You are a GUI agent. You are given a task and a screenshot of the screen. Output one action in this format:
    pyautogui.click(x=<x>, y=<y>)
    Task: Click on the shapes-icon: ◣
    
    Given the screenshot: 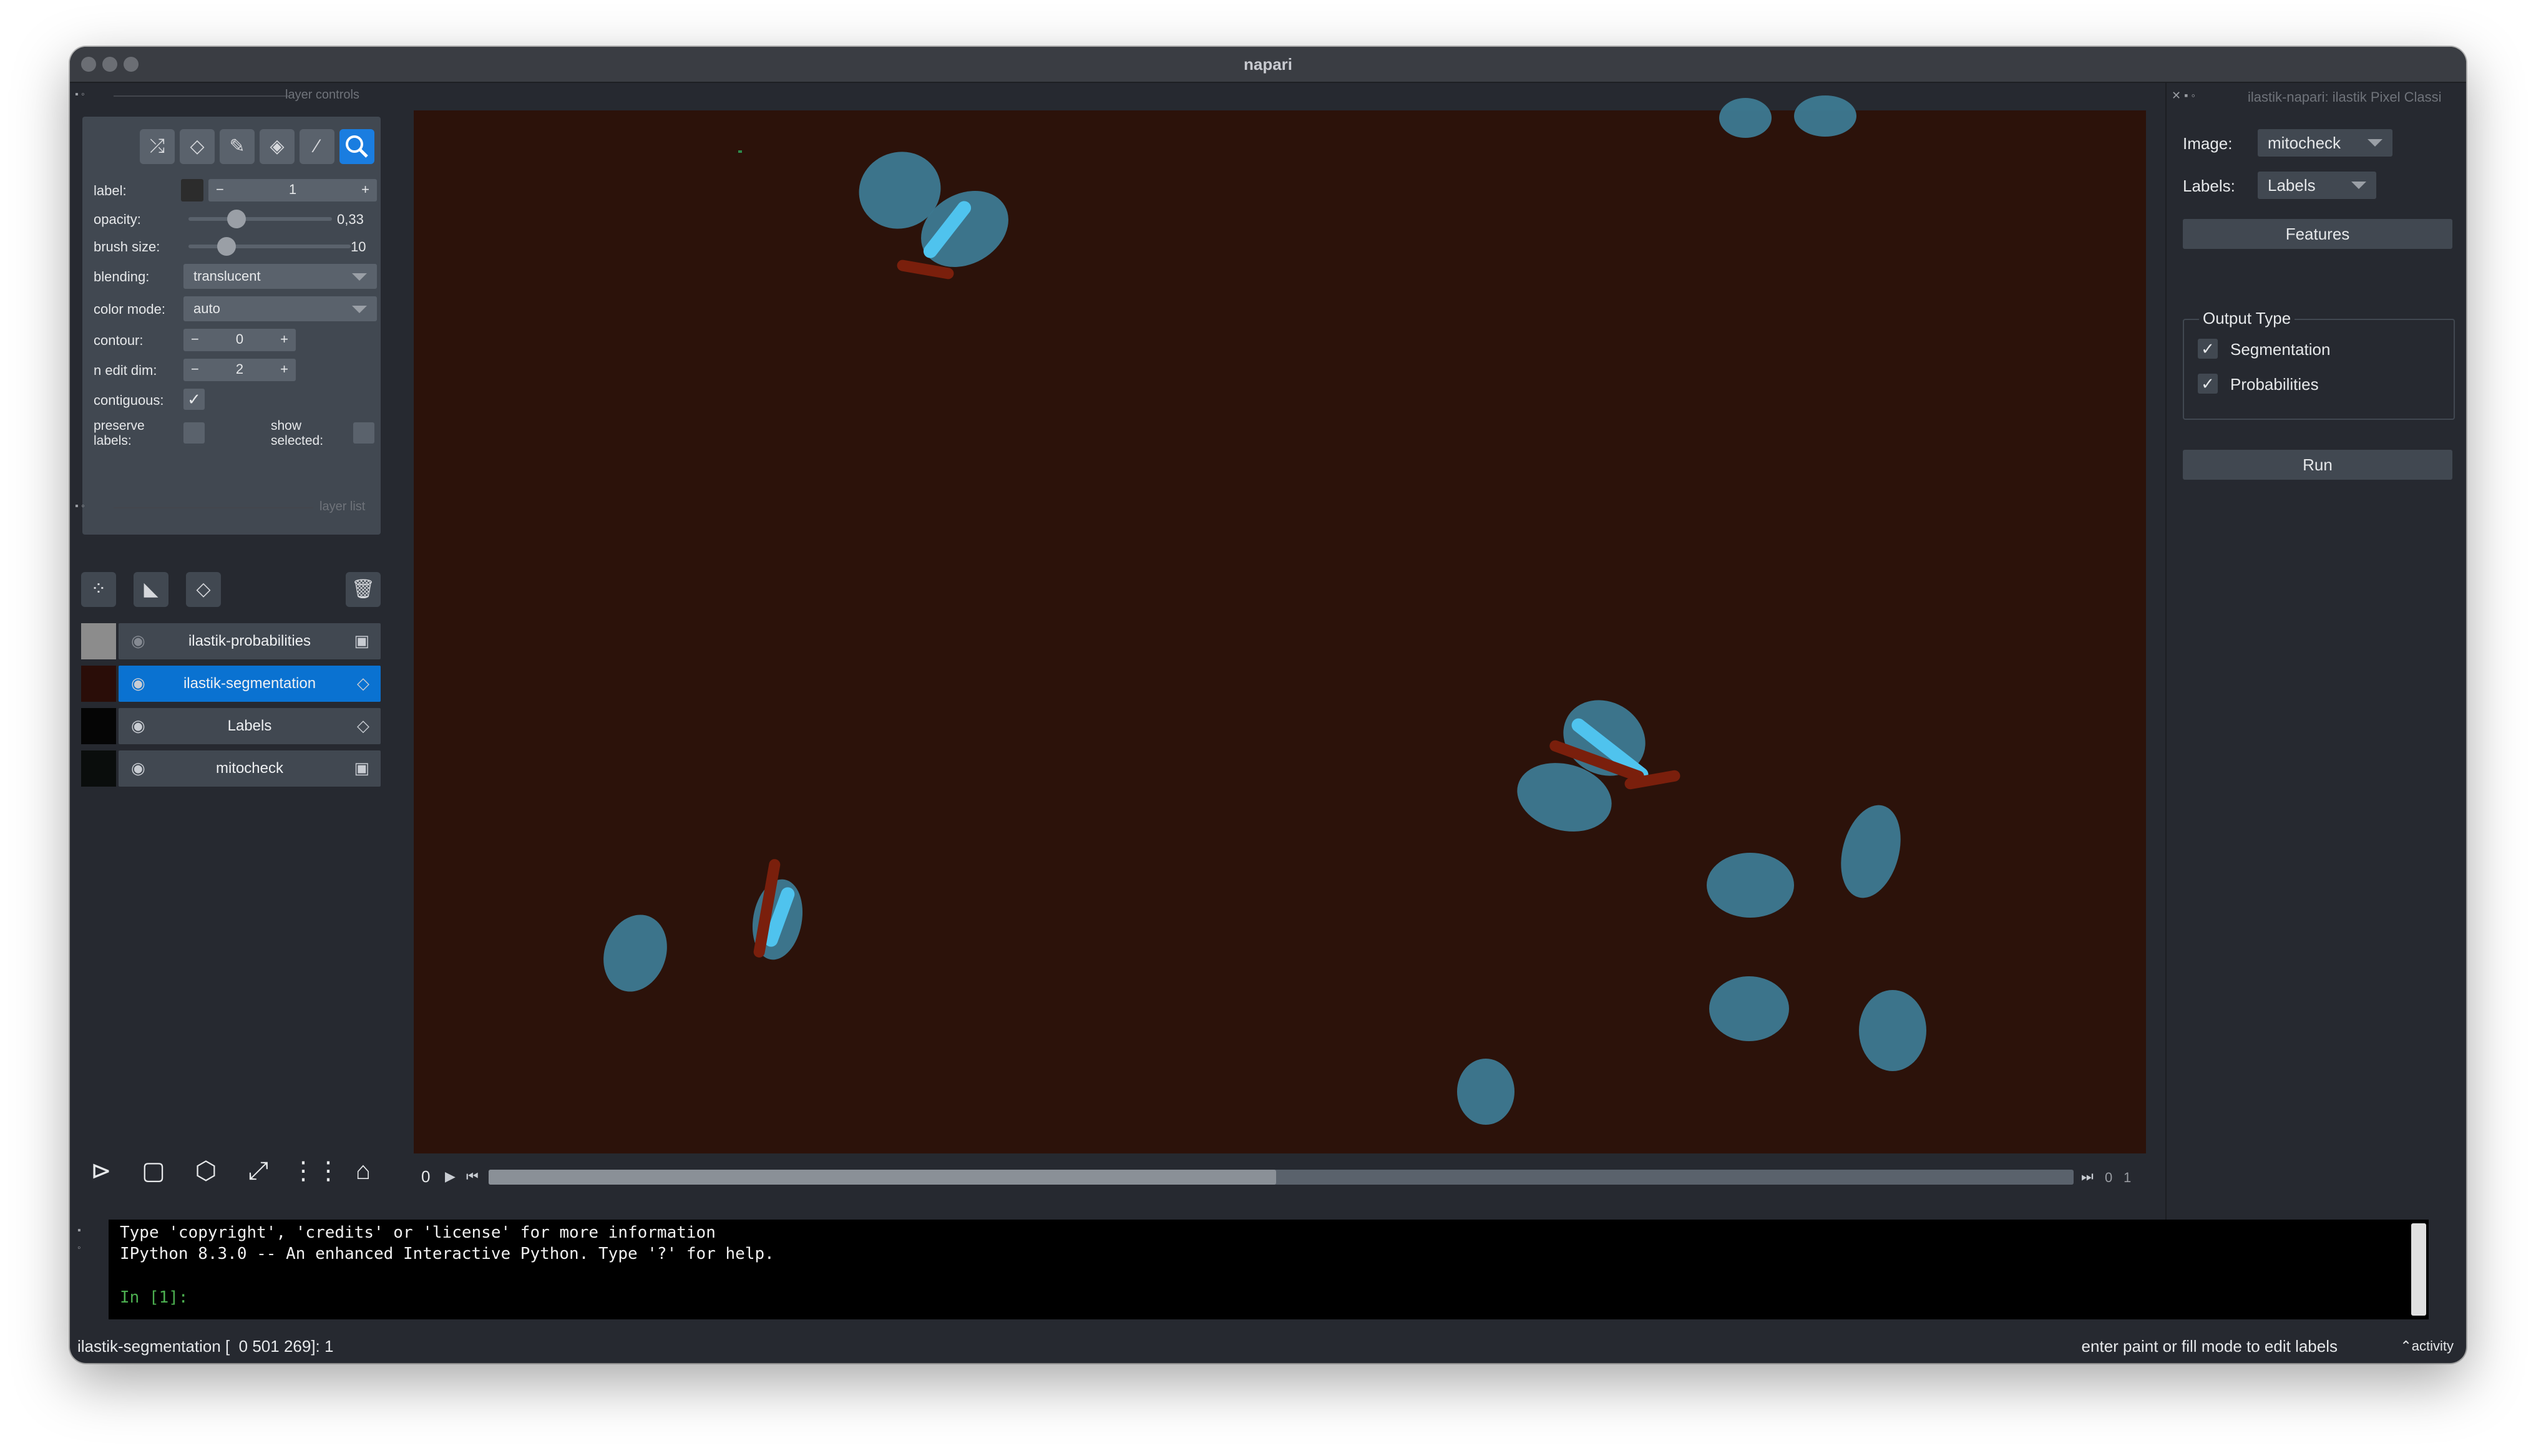 What is the action you would take?
    pyautogui.click(x=151, y=589)
    